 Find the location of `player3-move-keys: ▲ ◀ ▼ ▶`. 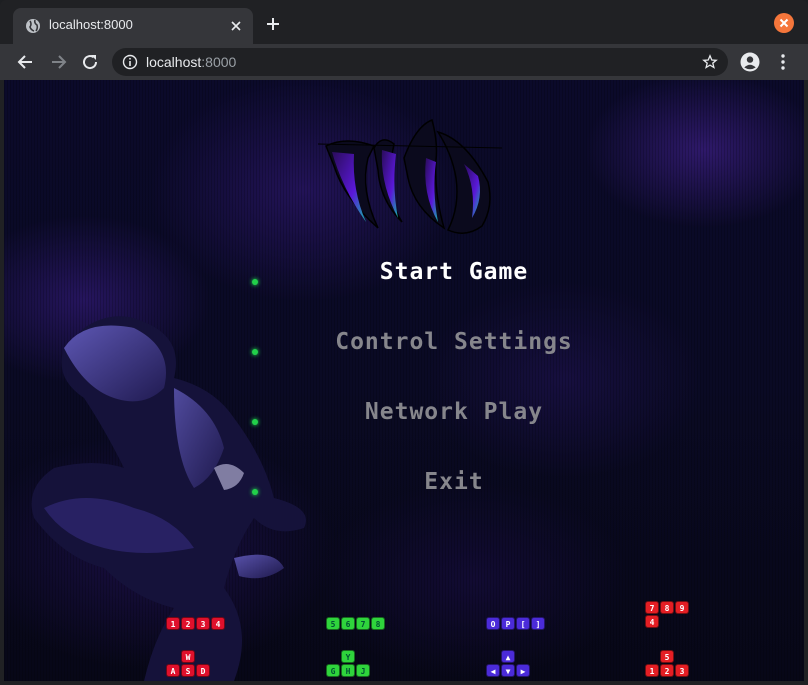

player3-move-keys: ▲ ◀ ▼ ▶ is located at coordinates (508, 664).